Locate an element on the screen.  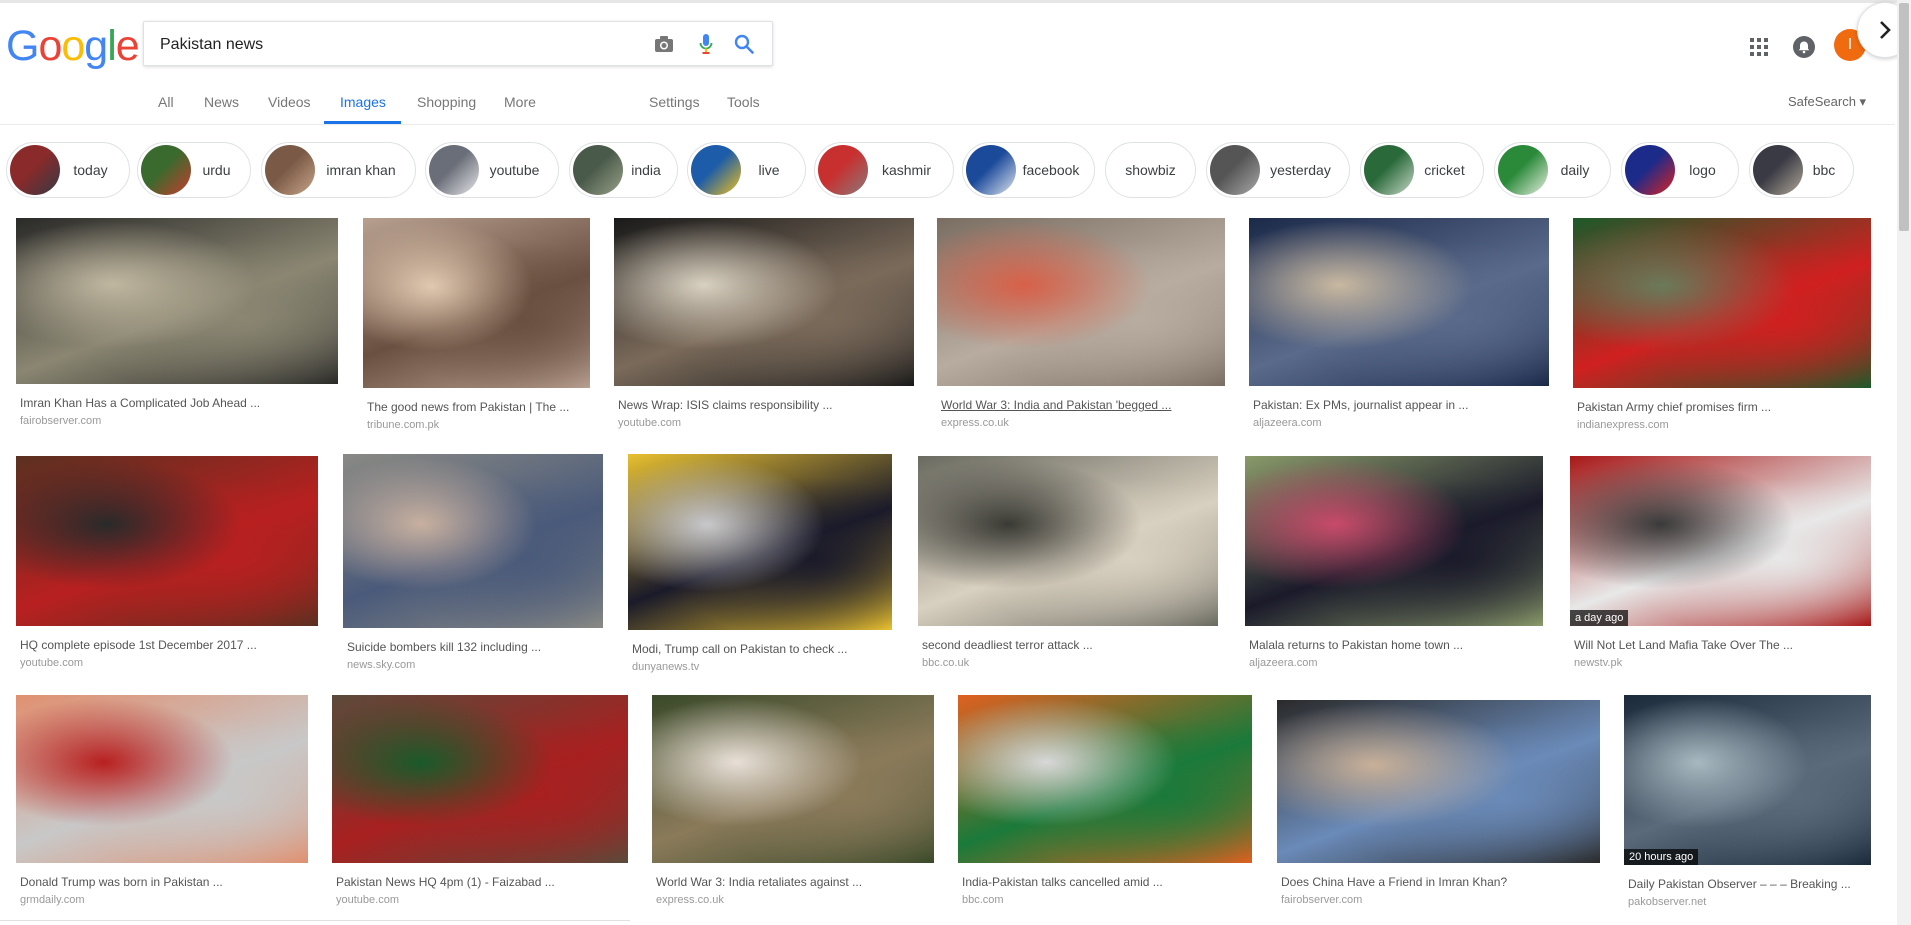
chip-label: live is located at coordinates (769, 170).